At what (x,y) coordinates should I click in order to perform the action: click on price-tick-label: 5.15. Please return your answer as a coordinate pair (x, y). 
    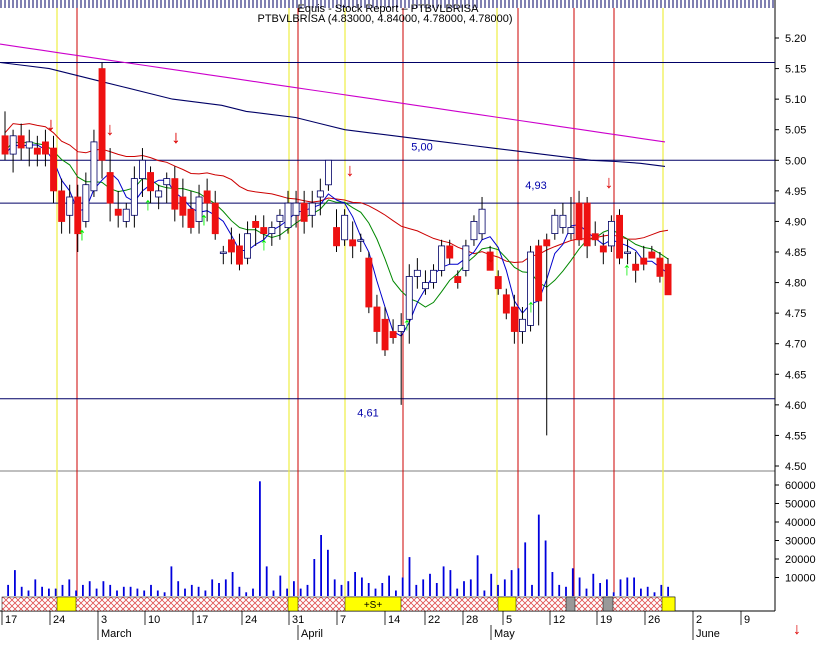
    Looking at the image, I should click on (795, 70).